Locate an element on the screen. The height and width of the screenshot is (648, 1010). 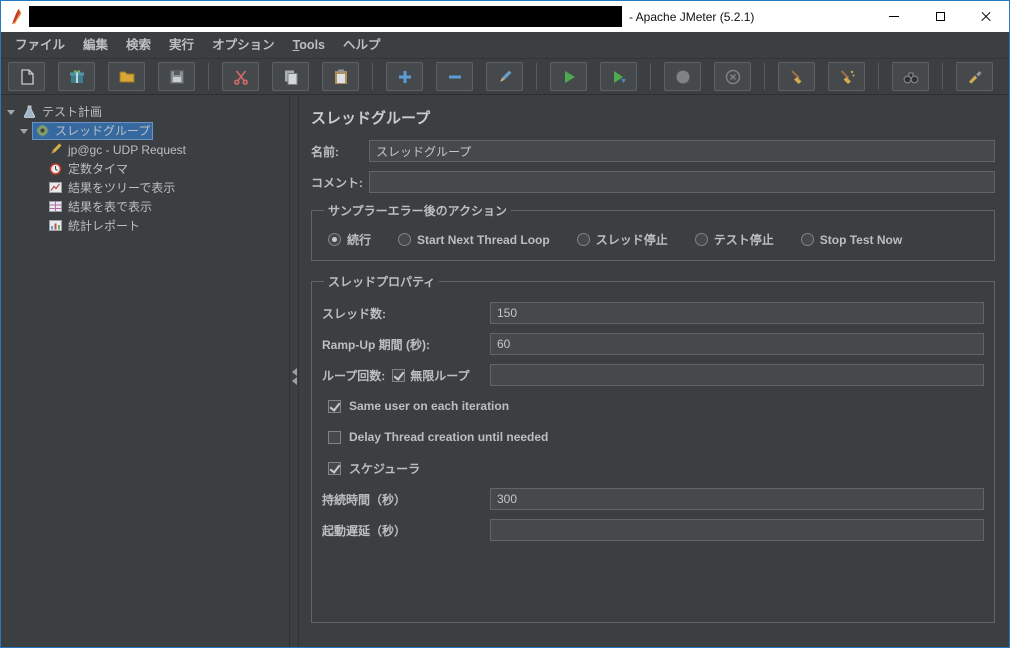
radio-circle-continue is located at coordinates (334, 239).